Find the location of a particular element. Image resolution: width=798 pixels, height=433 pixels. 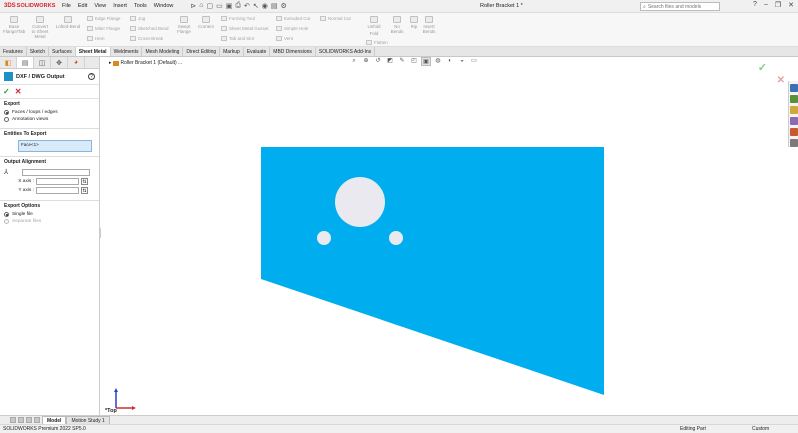

select-arrow-icon: ↖ is located at coordinates (256, 6).